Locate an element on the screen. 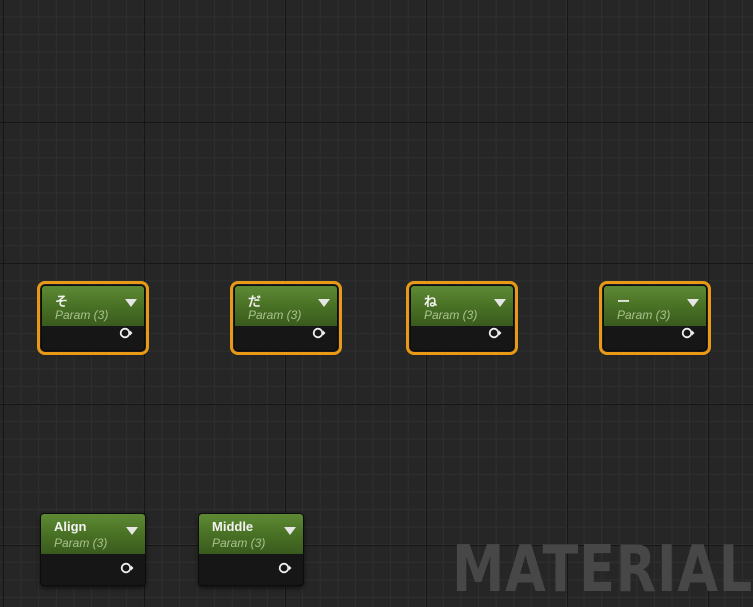  param-node: だ Param (3) is located at coordinates (286, 318).